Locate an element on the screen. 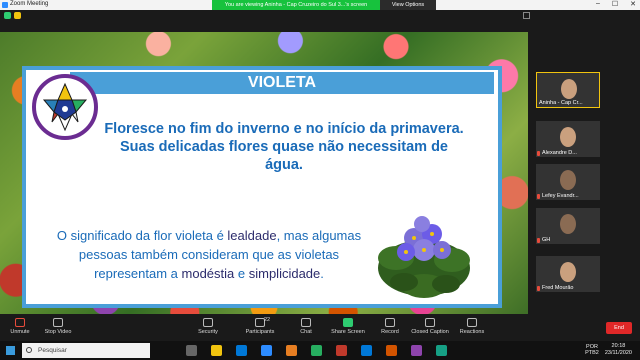 The height and width of the screenshot is (360, 640). window-controls: – ☐ ✕ is located at coordinates (616, 4).